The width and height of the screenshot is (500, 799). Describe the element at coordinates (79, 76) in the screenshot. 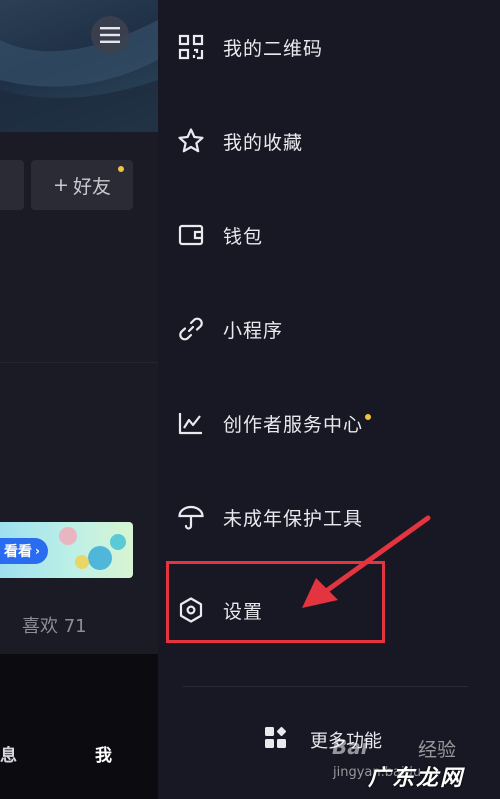

I see `banner-pattern` at that location.